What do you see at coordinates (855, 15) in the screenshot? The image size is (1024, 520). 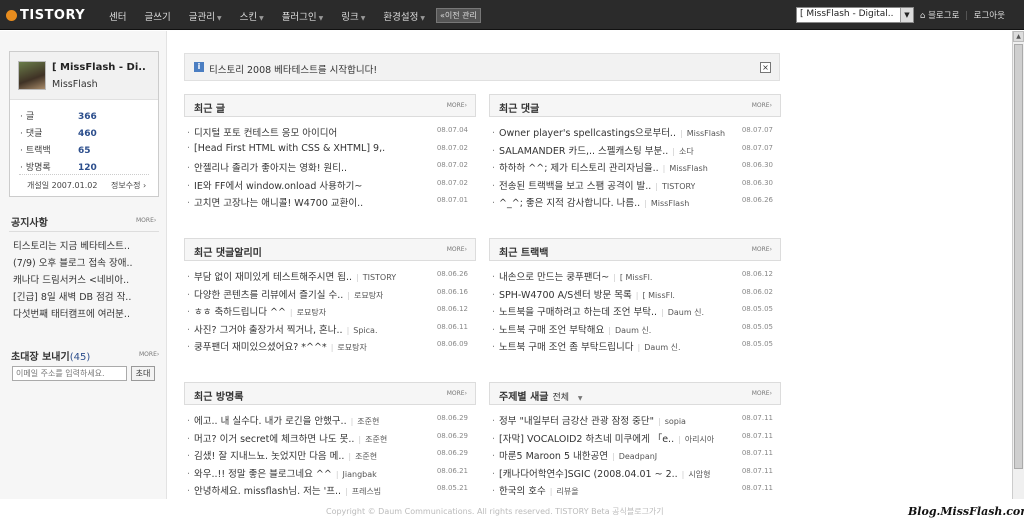 I see `blog-select: [ MissFlash - Digital.. ▼` at bounding box center [855, 15].